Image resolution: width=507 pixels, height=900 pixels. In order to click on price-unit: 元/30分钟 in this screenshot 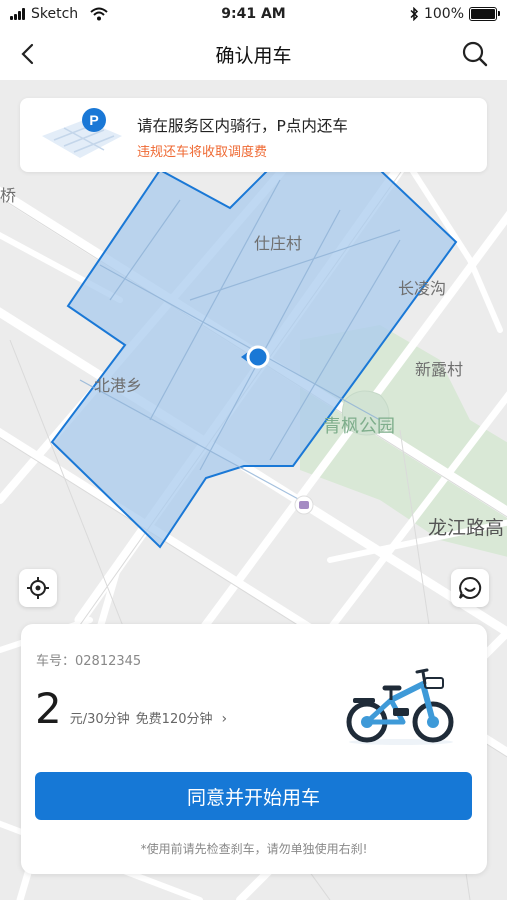, I will do `click(99, 719)`.